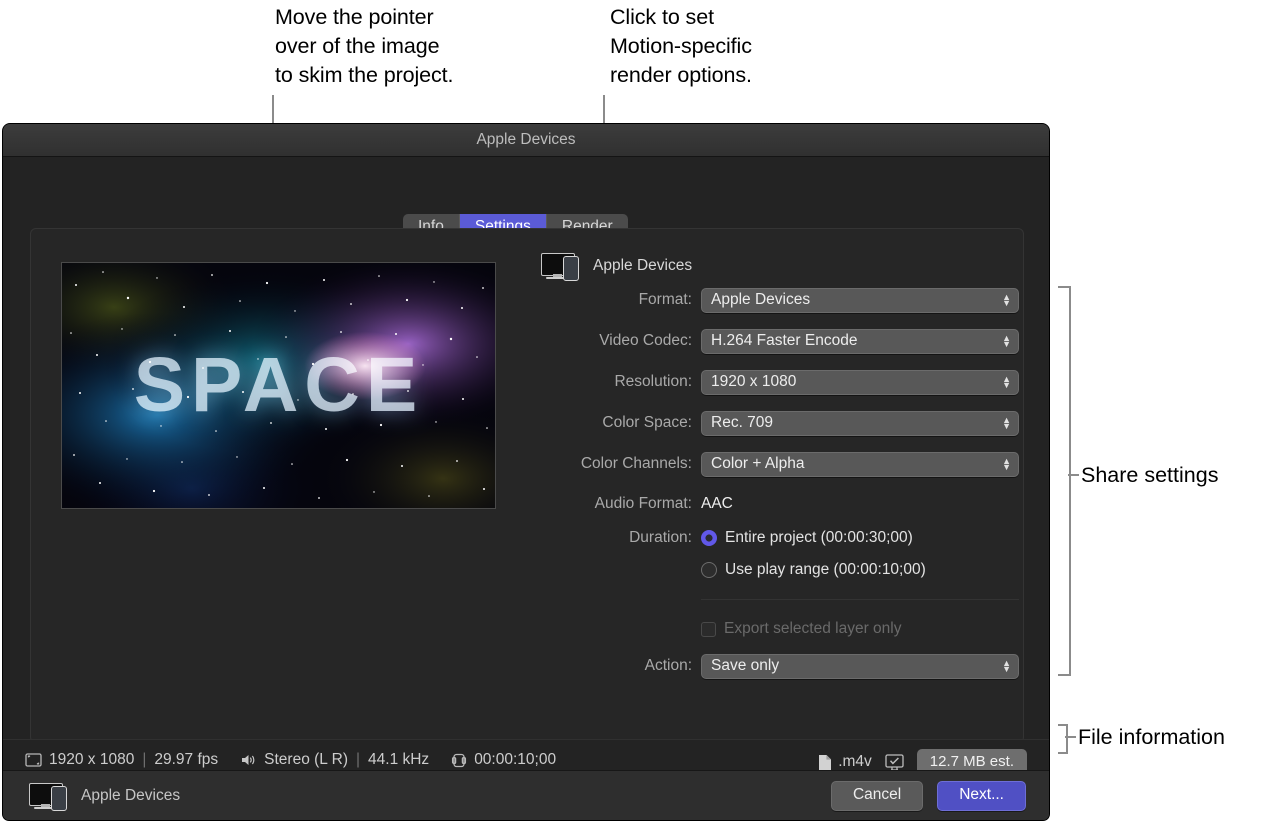  Describe the element at coordinates (877, 796) in the screenshot. I see `cancel-button: Cancel` at that location.